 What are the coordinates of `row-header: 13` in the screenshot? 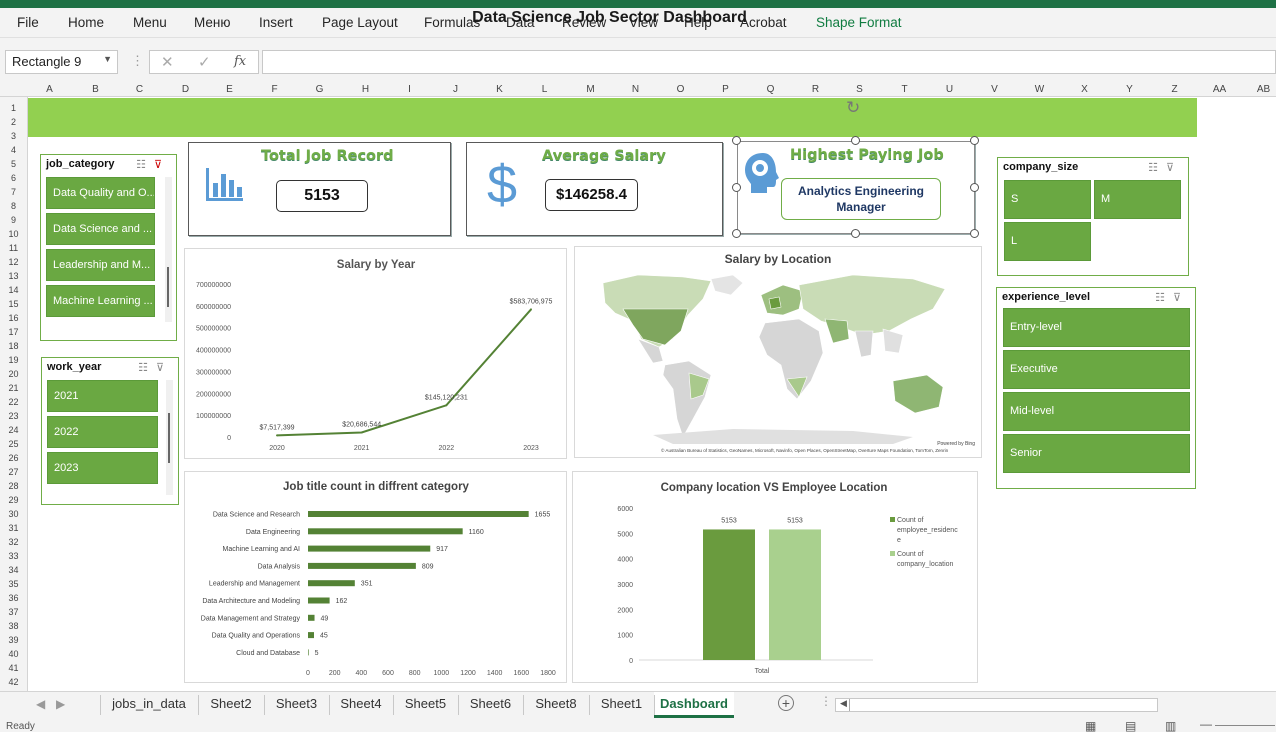 It's located at (13, 276).